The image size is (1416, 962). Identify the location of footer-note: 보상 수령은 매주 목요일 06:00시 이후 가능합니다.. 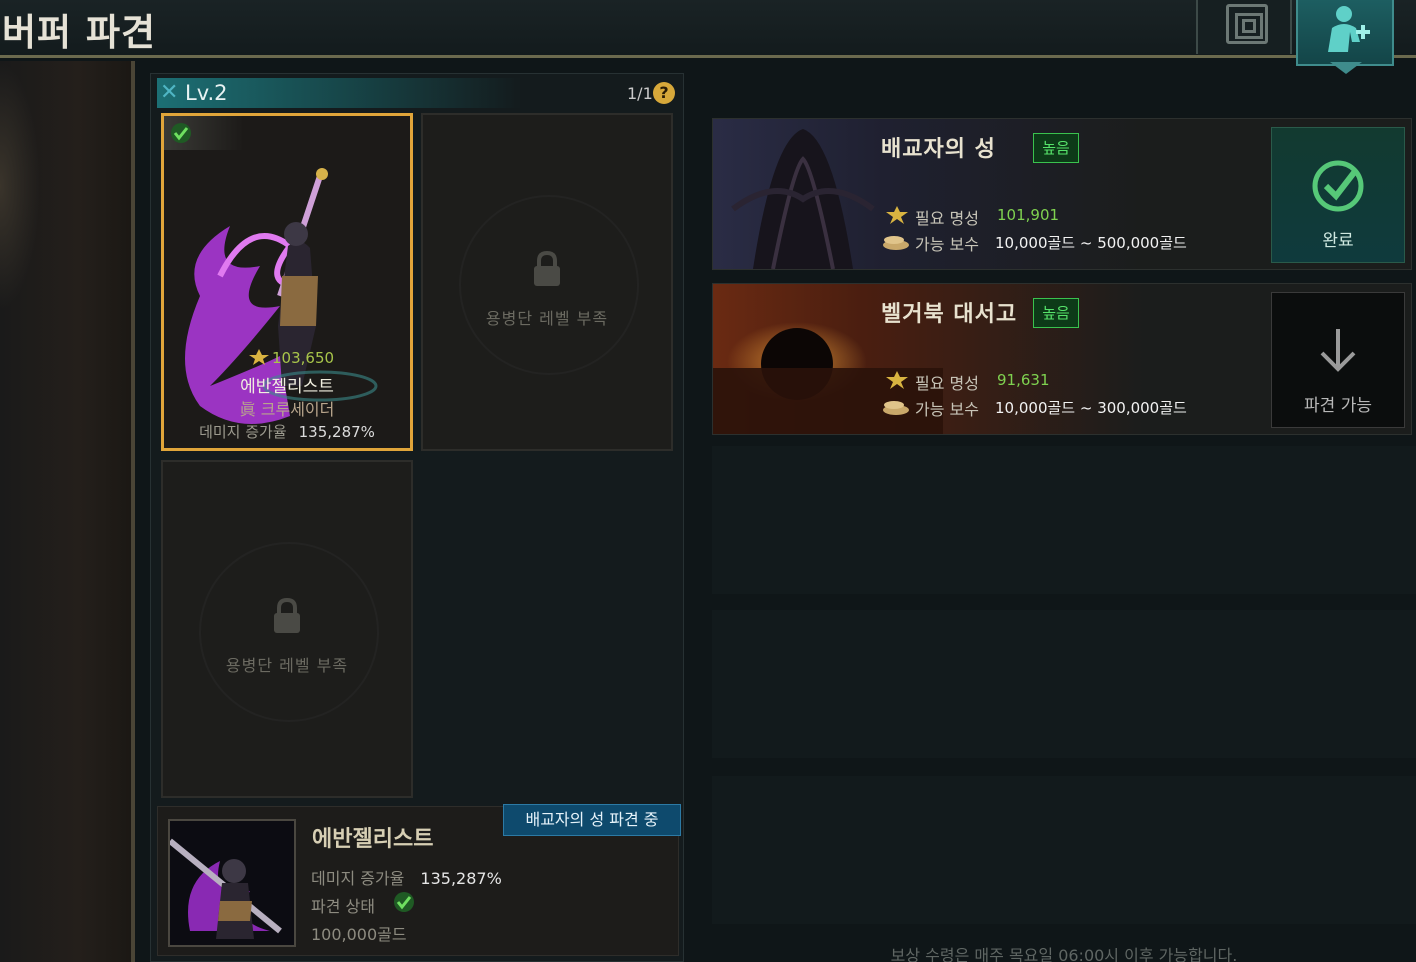
(1064, 954).